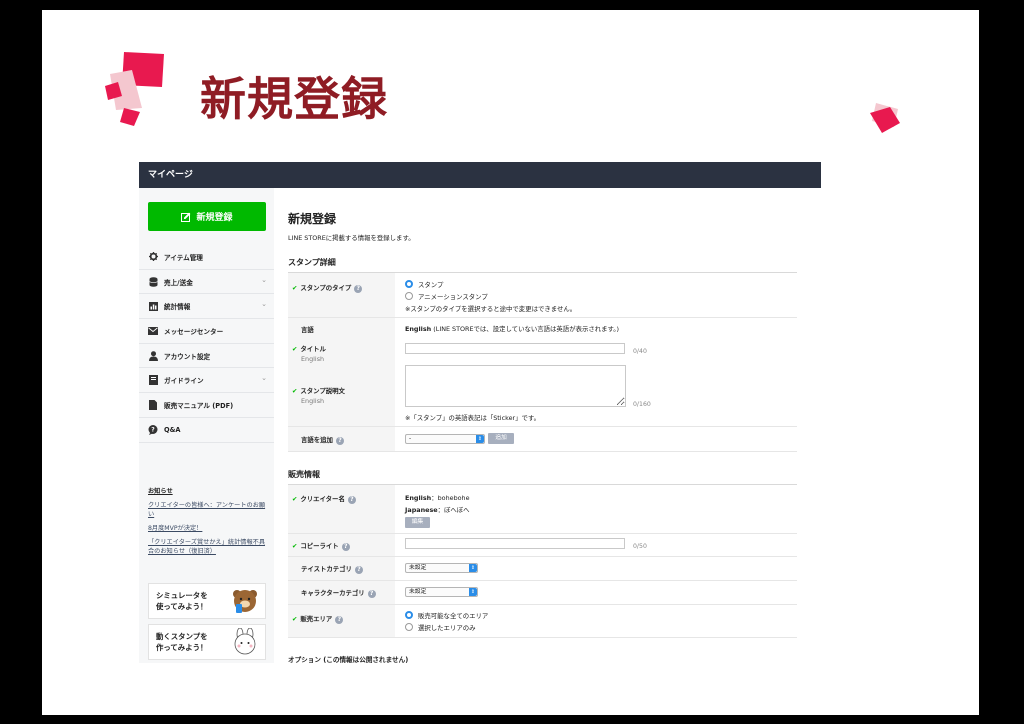 This screenshot has height=724, width=1024. I want to click on radio-label: スタンプ, so click(431, 285).